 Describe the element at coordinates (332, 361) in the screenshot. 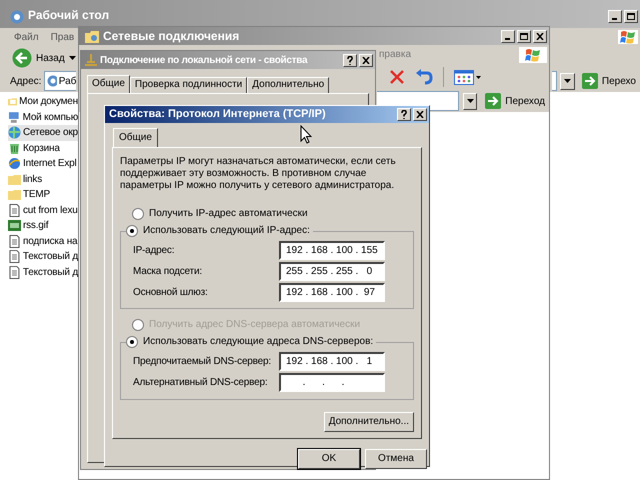

I see `ip-address-field: 192 . 168 . 100 . 1` at that location.